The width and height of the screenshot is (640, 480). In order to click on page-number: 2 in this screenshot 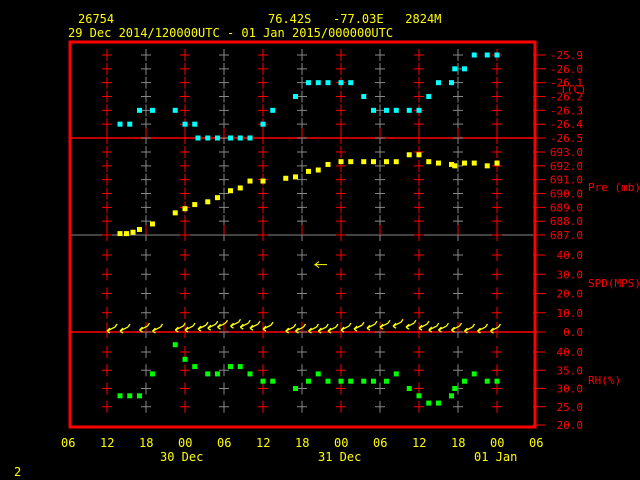, I will do `click(17, 472)`.